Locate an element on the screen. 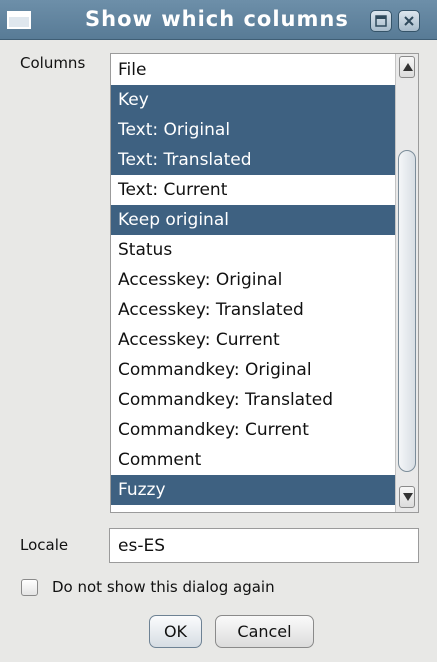 The height and width of the screenshot is (662, 437). list-item: Text: Translated is located at coordinates (253, 160).